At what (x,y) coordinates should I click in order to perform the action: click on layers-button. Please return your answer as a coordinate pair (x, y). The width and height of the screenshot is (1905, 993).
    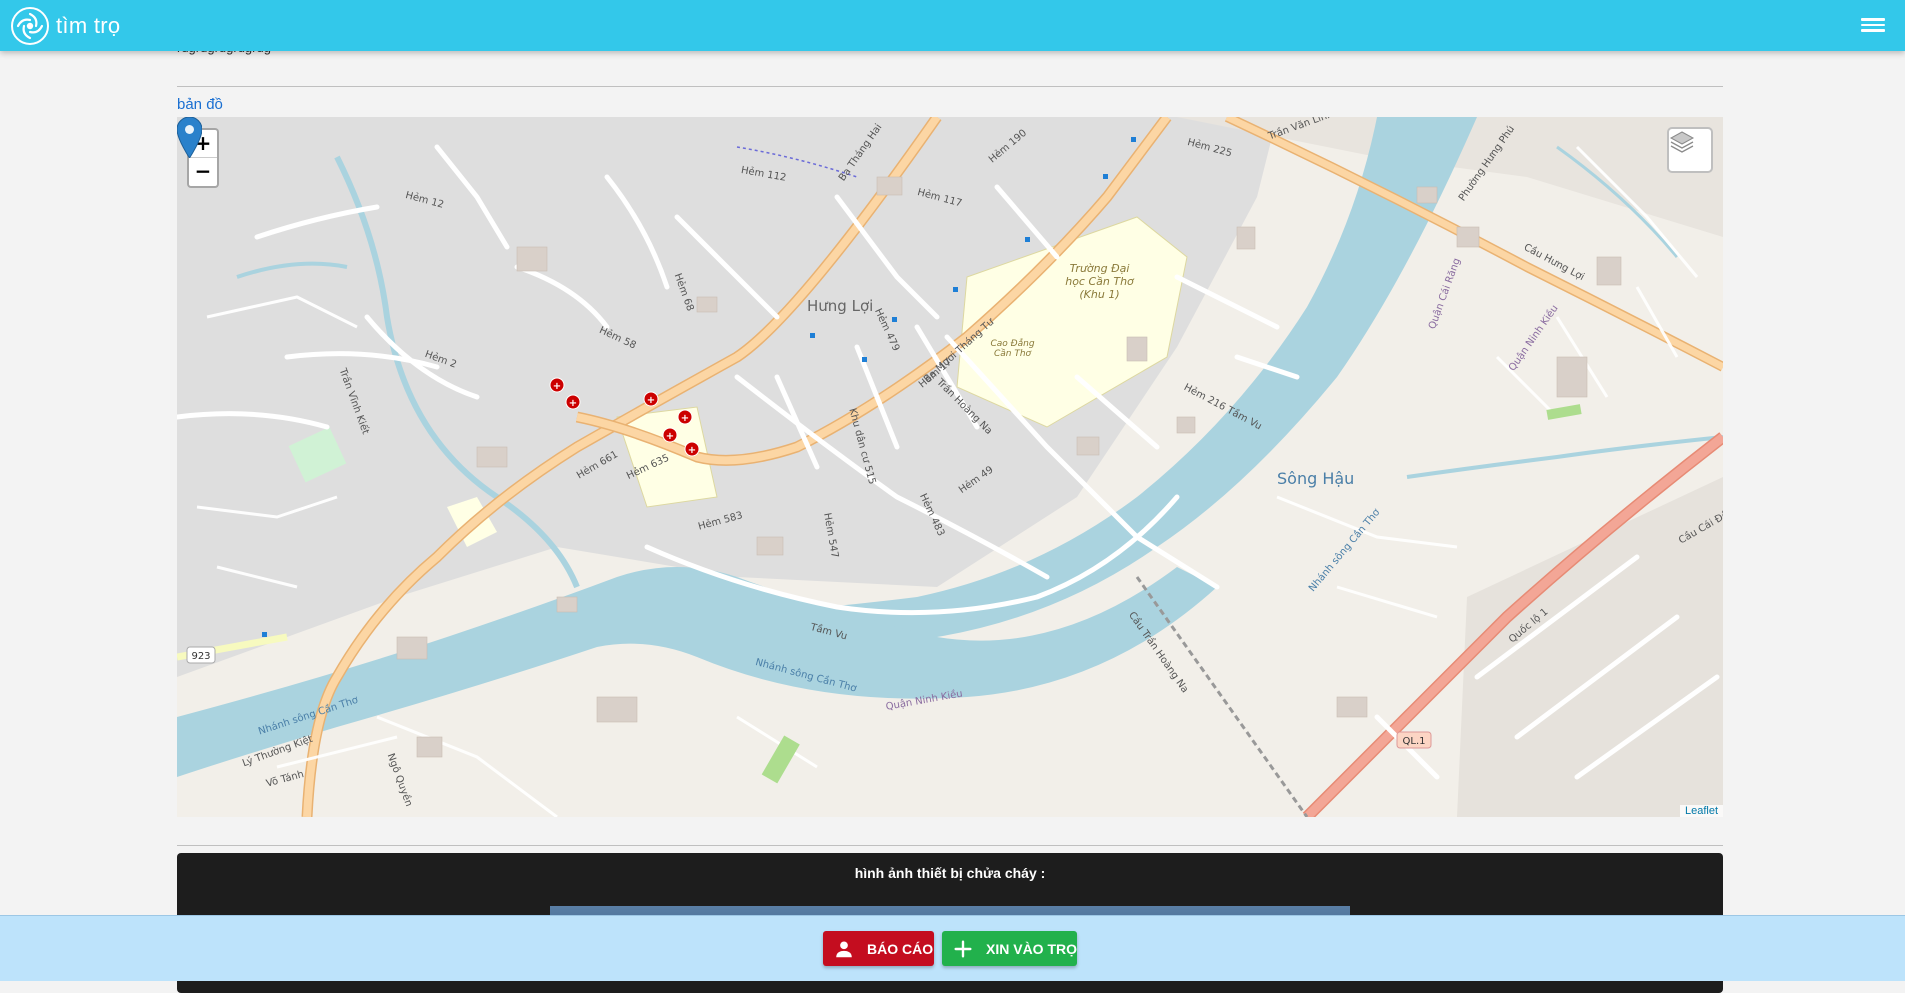
    Looking at the image, I should click on (1690, 150).